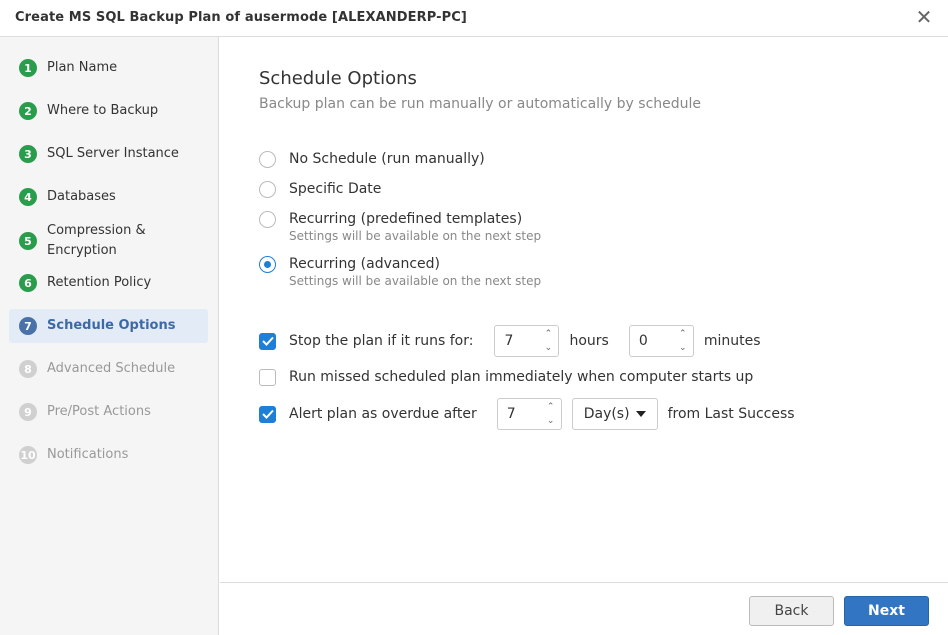  I want to click on step-number: 2, so click(28, 111).